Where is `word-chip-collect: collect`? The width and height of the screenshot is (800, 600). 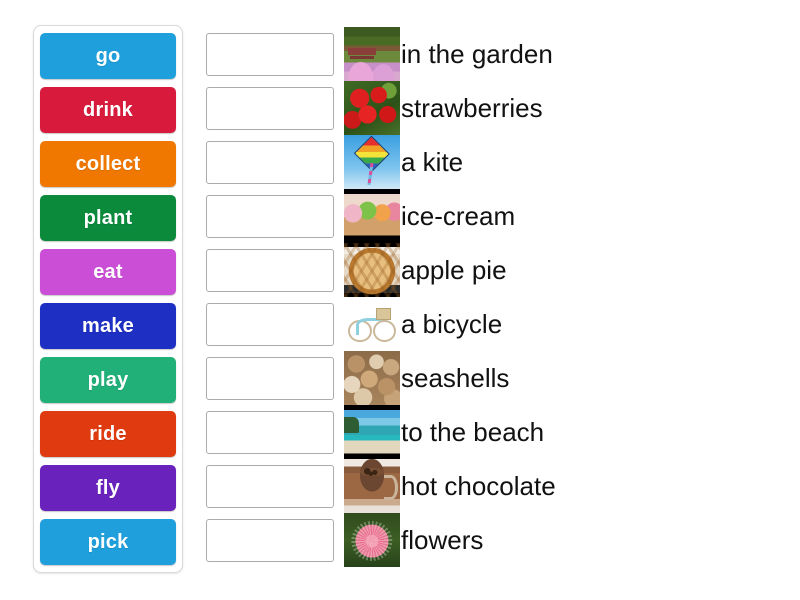 word-chip-collect: collect is located at coordinates (108, 164).